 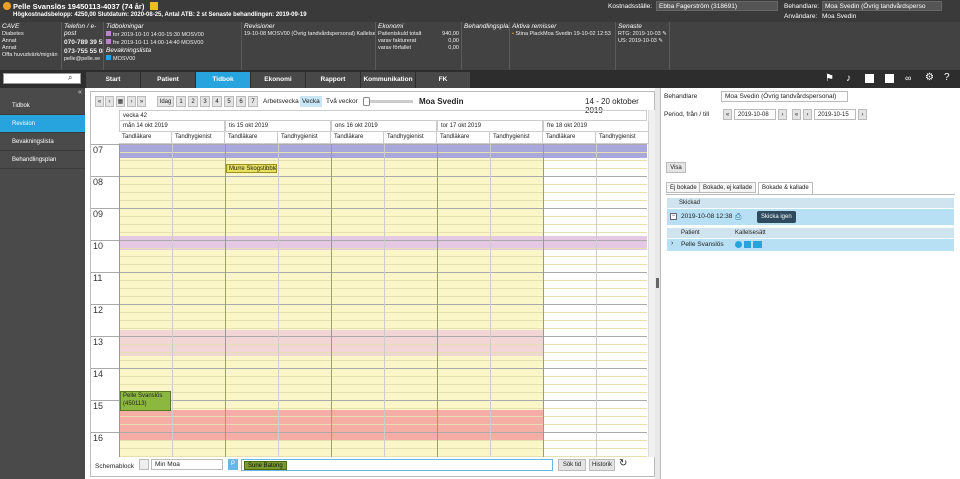 I want to click on email-icon, so click(x=757, y=244).